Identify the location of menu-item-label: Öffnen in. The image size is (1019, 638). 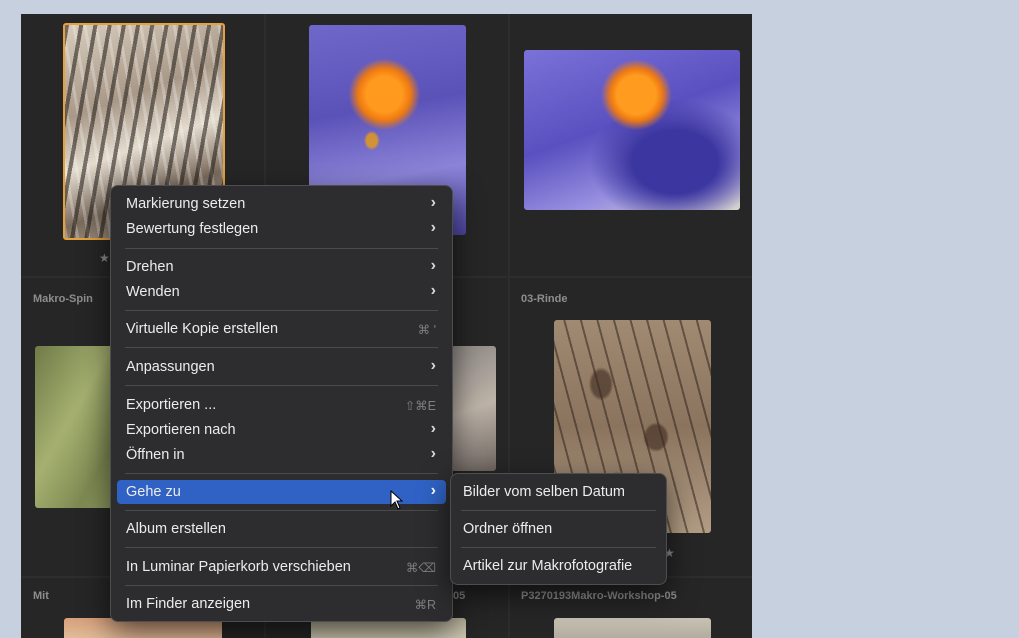
(155, 455).